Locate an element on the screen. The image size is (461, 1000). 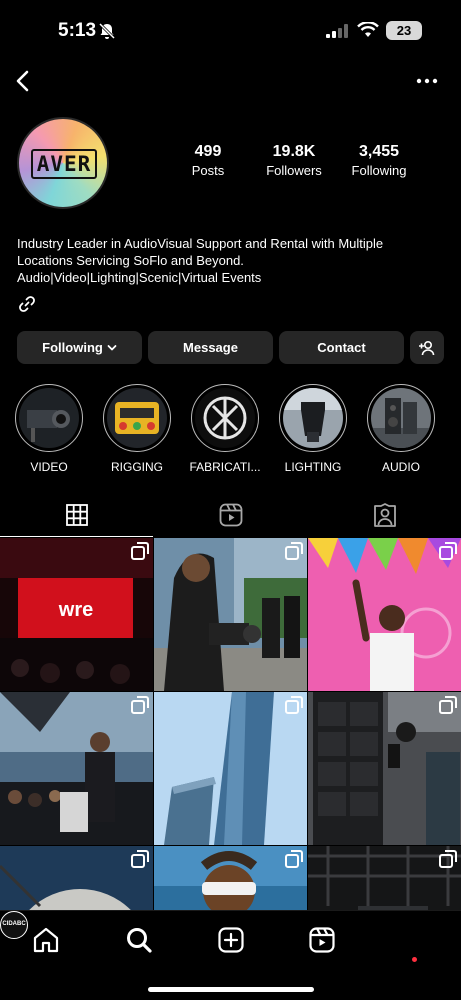
avatar-logo: AVER is located at coordinates (64, 164).